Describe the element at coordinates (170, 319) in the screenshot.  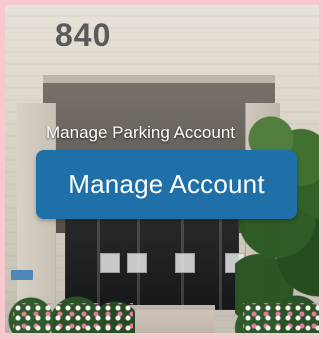
I see `walkway` at that location.